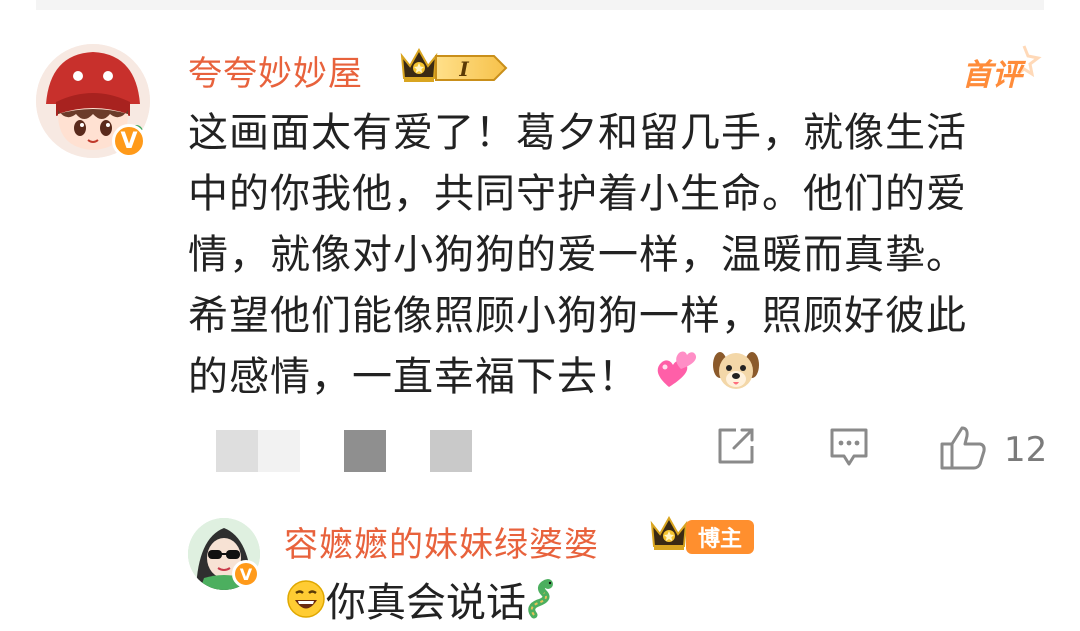 This screenshot has height=631, width=1080. Describe the element at coordinates (471, 68) in the screenshot. I see `level-badge: I` at that location.